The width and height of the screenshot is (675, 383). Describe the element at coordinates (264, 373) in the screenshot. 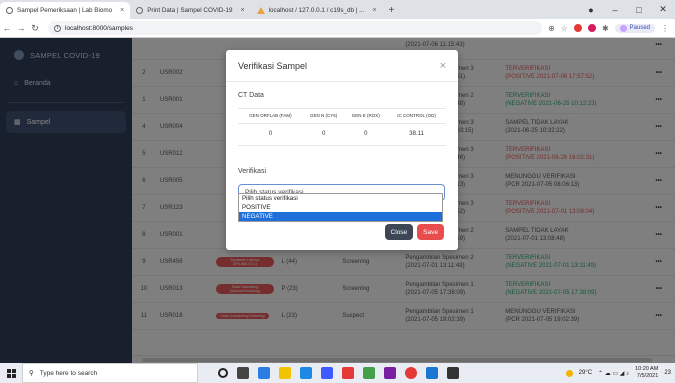

I see `edge-icon` at that location.